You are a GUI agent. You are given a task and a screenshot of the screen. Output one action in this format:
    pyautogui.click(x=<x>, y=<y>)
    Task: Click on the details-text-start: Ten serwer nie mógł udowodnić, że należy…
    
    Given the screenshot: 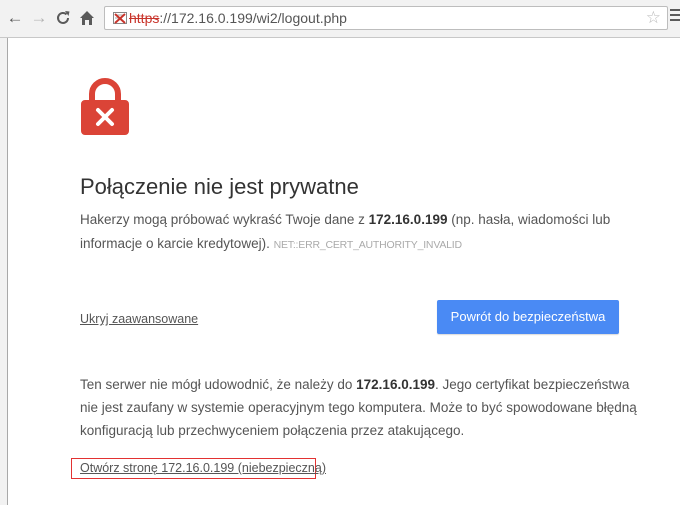 What is the action you would take?
    pyautogui.click(x=218, y=384)
    